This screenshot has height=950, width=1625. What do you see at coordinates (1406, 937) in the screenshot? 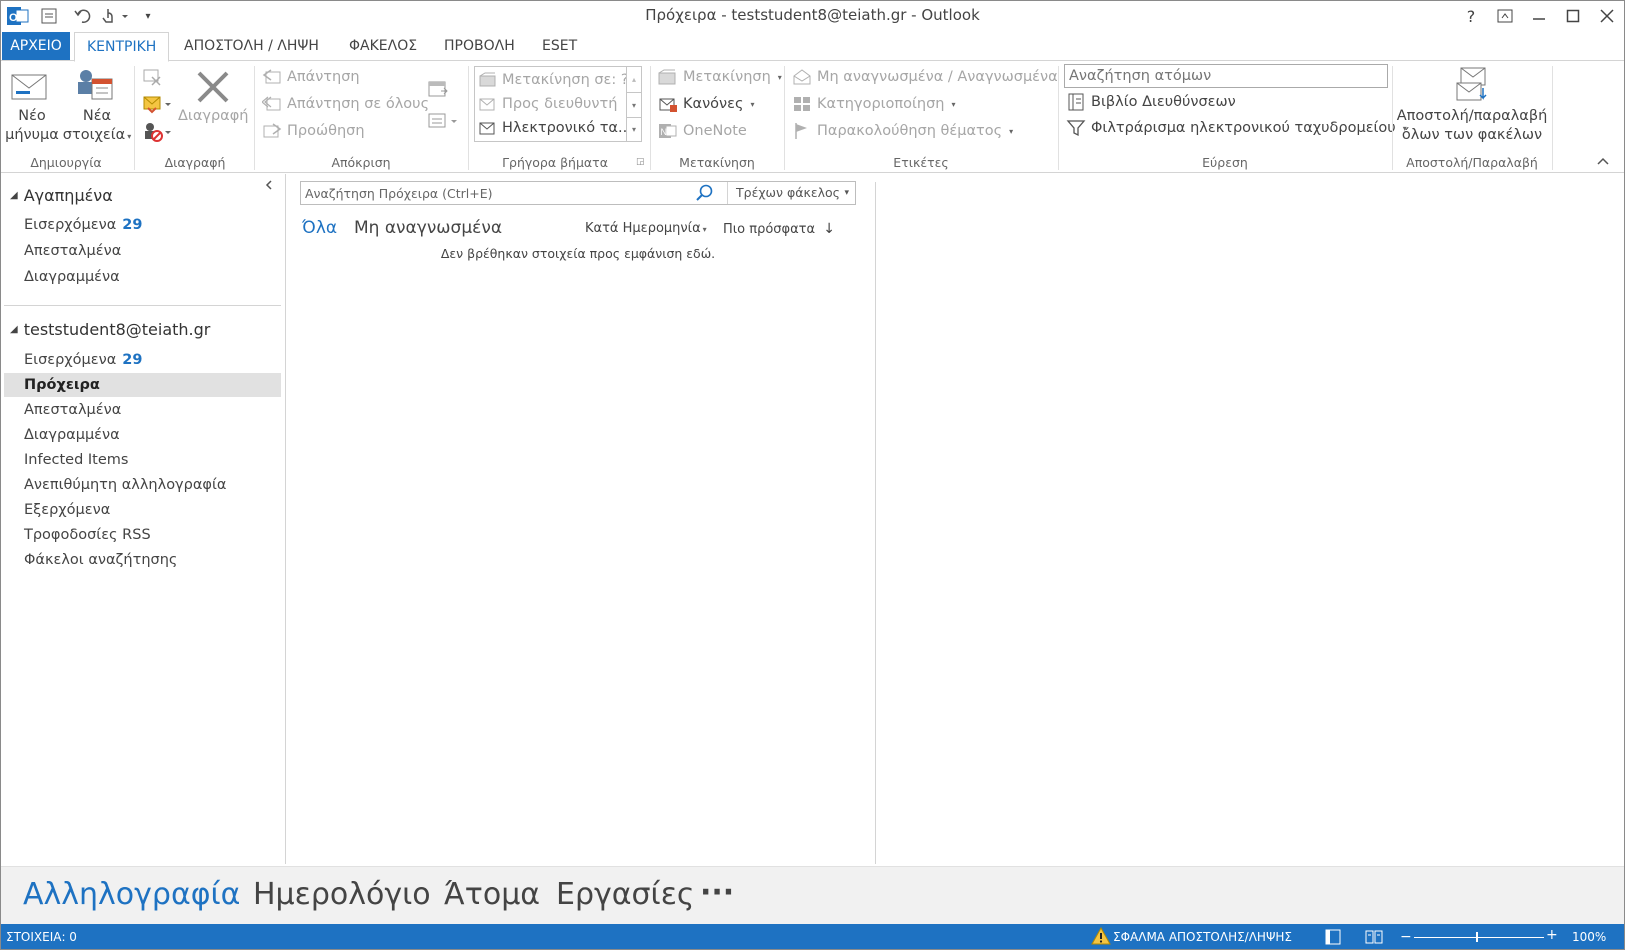
I see `zoom-out-icon: −` at bounding box center [1406, 937].